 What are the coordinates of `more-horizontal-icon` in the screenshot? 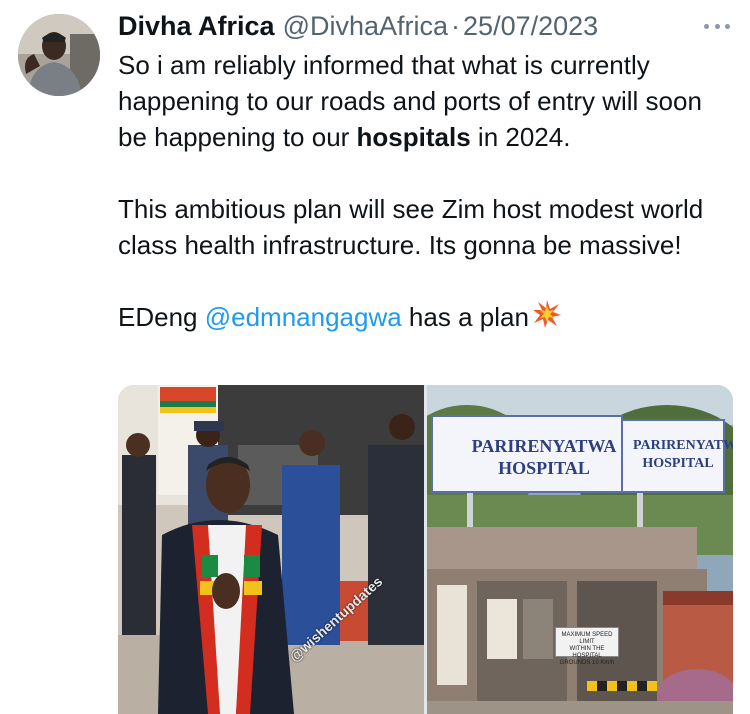 It's located at (717, 26).